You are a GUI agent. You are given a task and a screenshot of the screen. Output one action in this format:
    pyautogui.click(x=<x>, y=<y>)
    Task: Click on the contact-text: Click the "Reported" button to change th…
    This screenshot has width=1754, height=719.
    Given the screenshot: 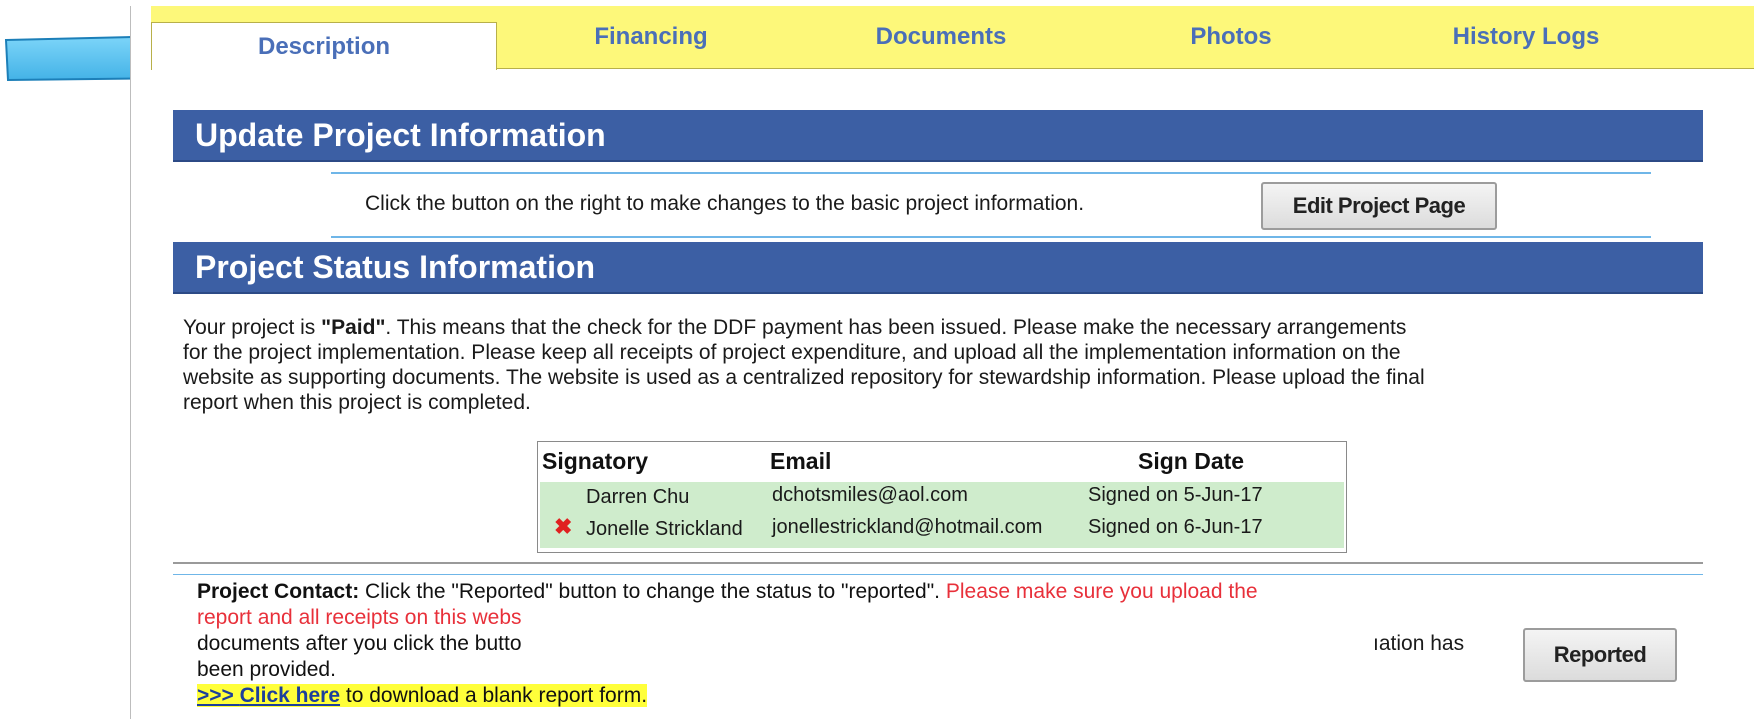 What is the action you would take?
    pyautogui.click(x=652, y=591)
    